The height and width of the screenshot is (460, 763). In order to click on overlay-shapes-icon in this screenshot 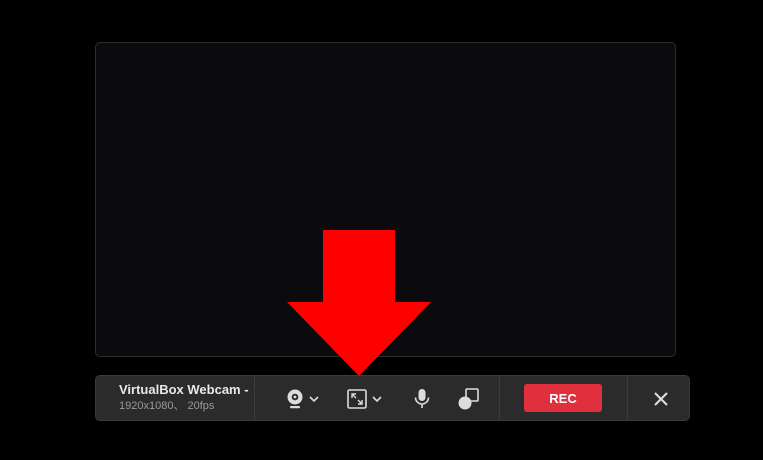, I will do `click(468, 399)`.